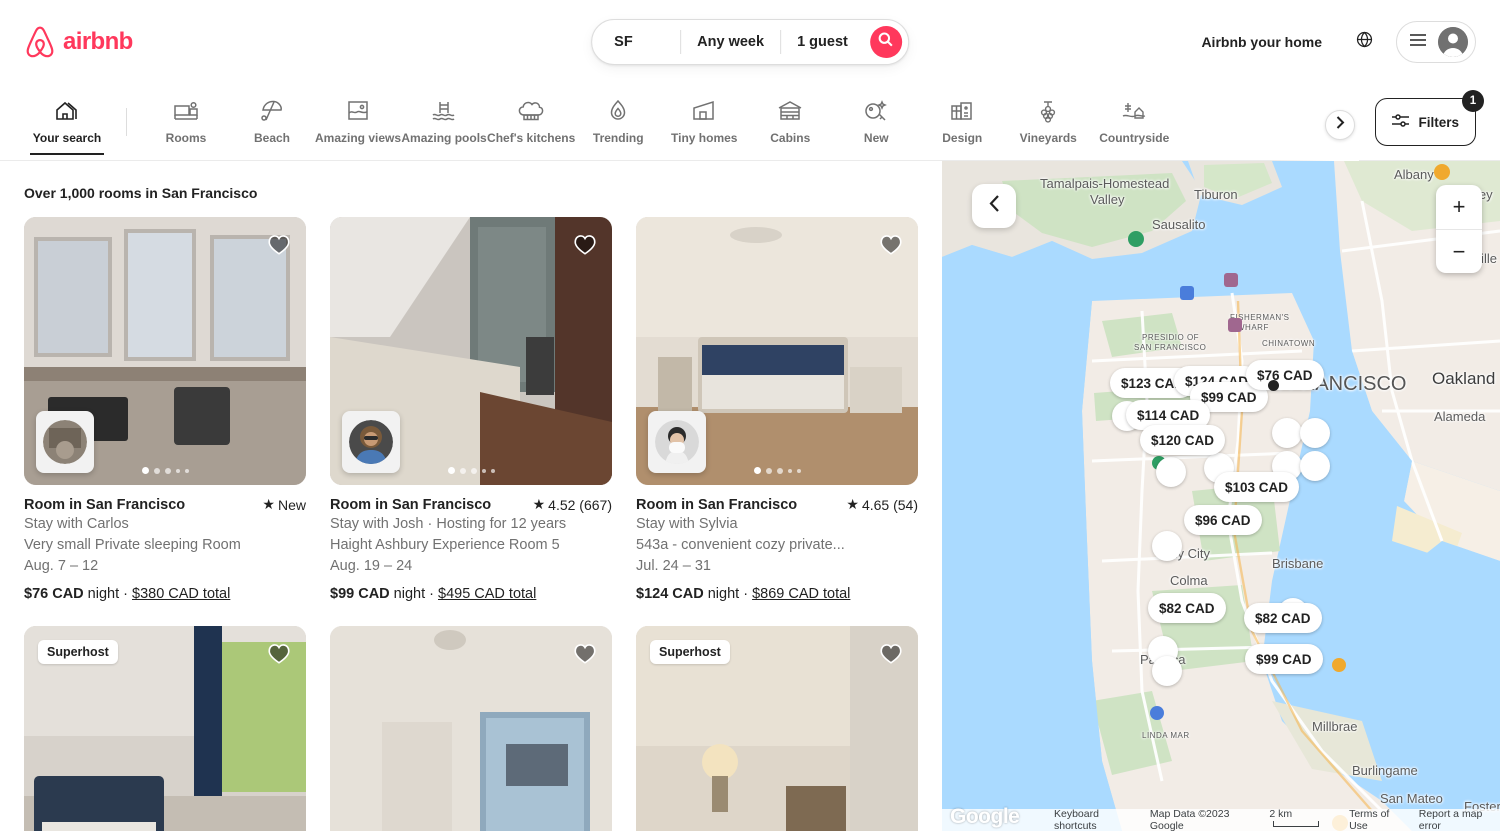  What do you see at coordinates (1340, 124) in the screenshot?
I see `category-next-button` at bounding box center [1340, 124].